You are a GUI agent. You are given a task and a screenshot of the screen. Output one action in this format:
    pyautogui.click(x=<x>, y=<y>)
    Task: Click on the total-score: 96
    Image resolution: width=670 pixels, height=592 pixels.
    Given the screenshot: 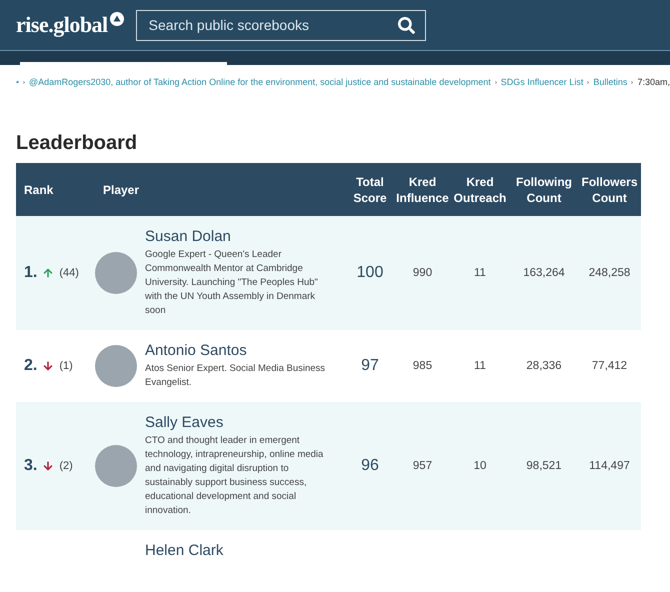 What is the action you would take?
    pyautogui.click(x=370, y=466)
    